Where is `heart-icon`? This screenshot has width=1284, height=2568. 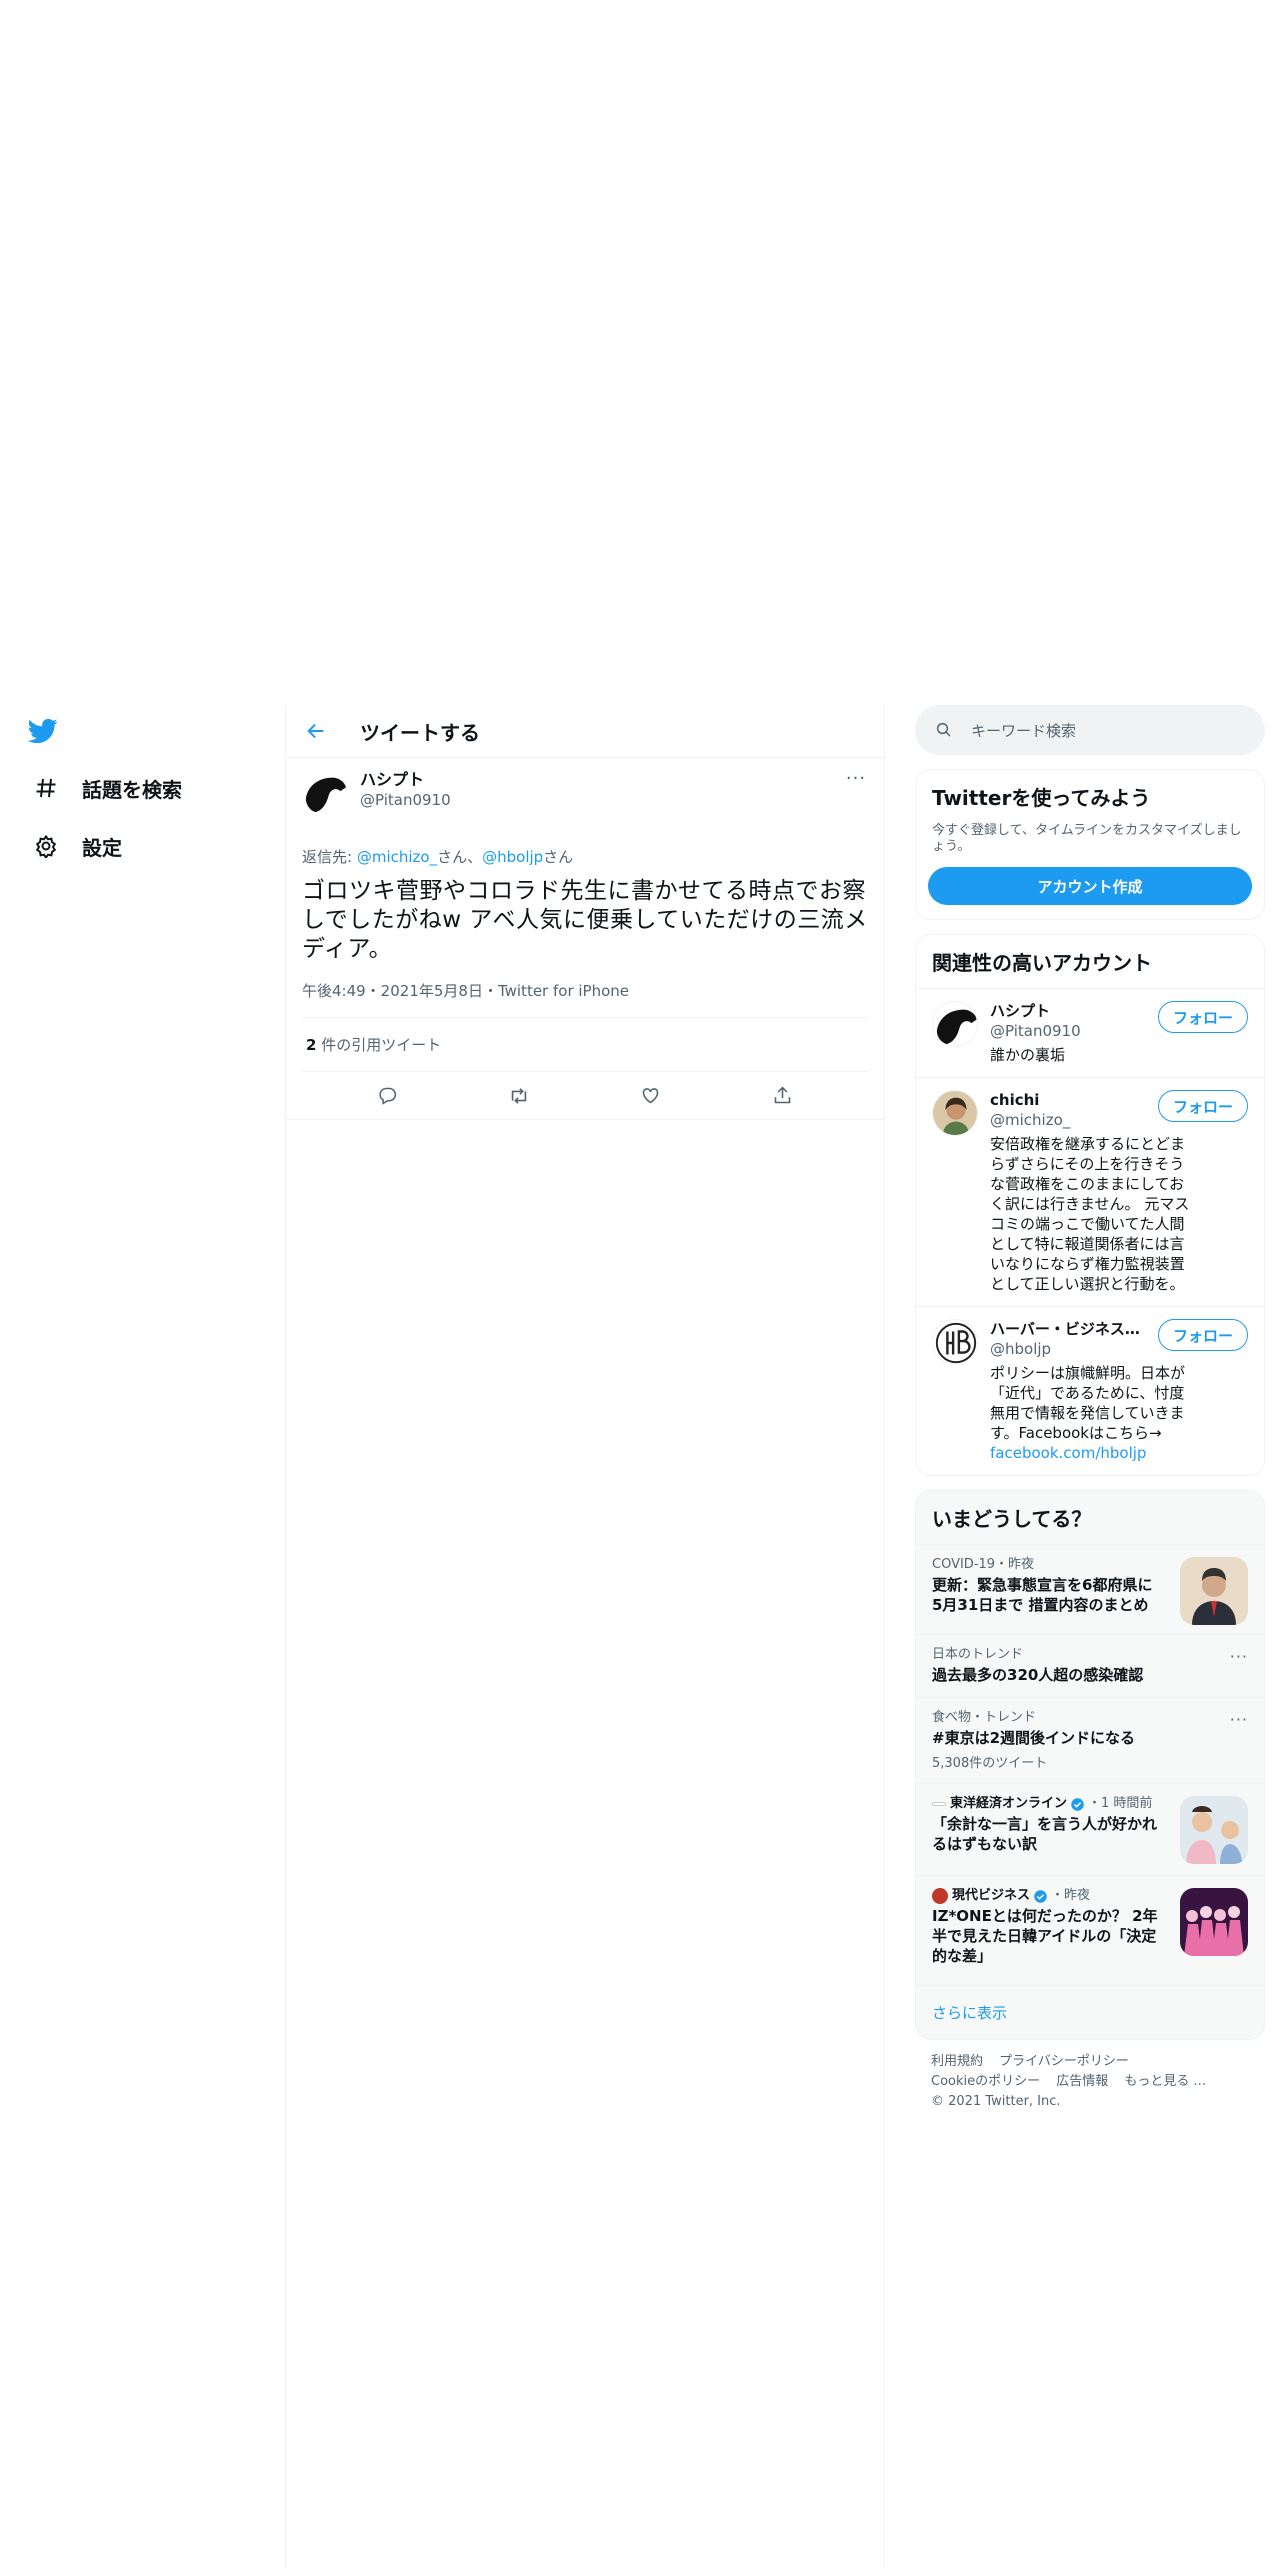 heart-icon is located at coordinates (650, 1096).